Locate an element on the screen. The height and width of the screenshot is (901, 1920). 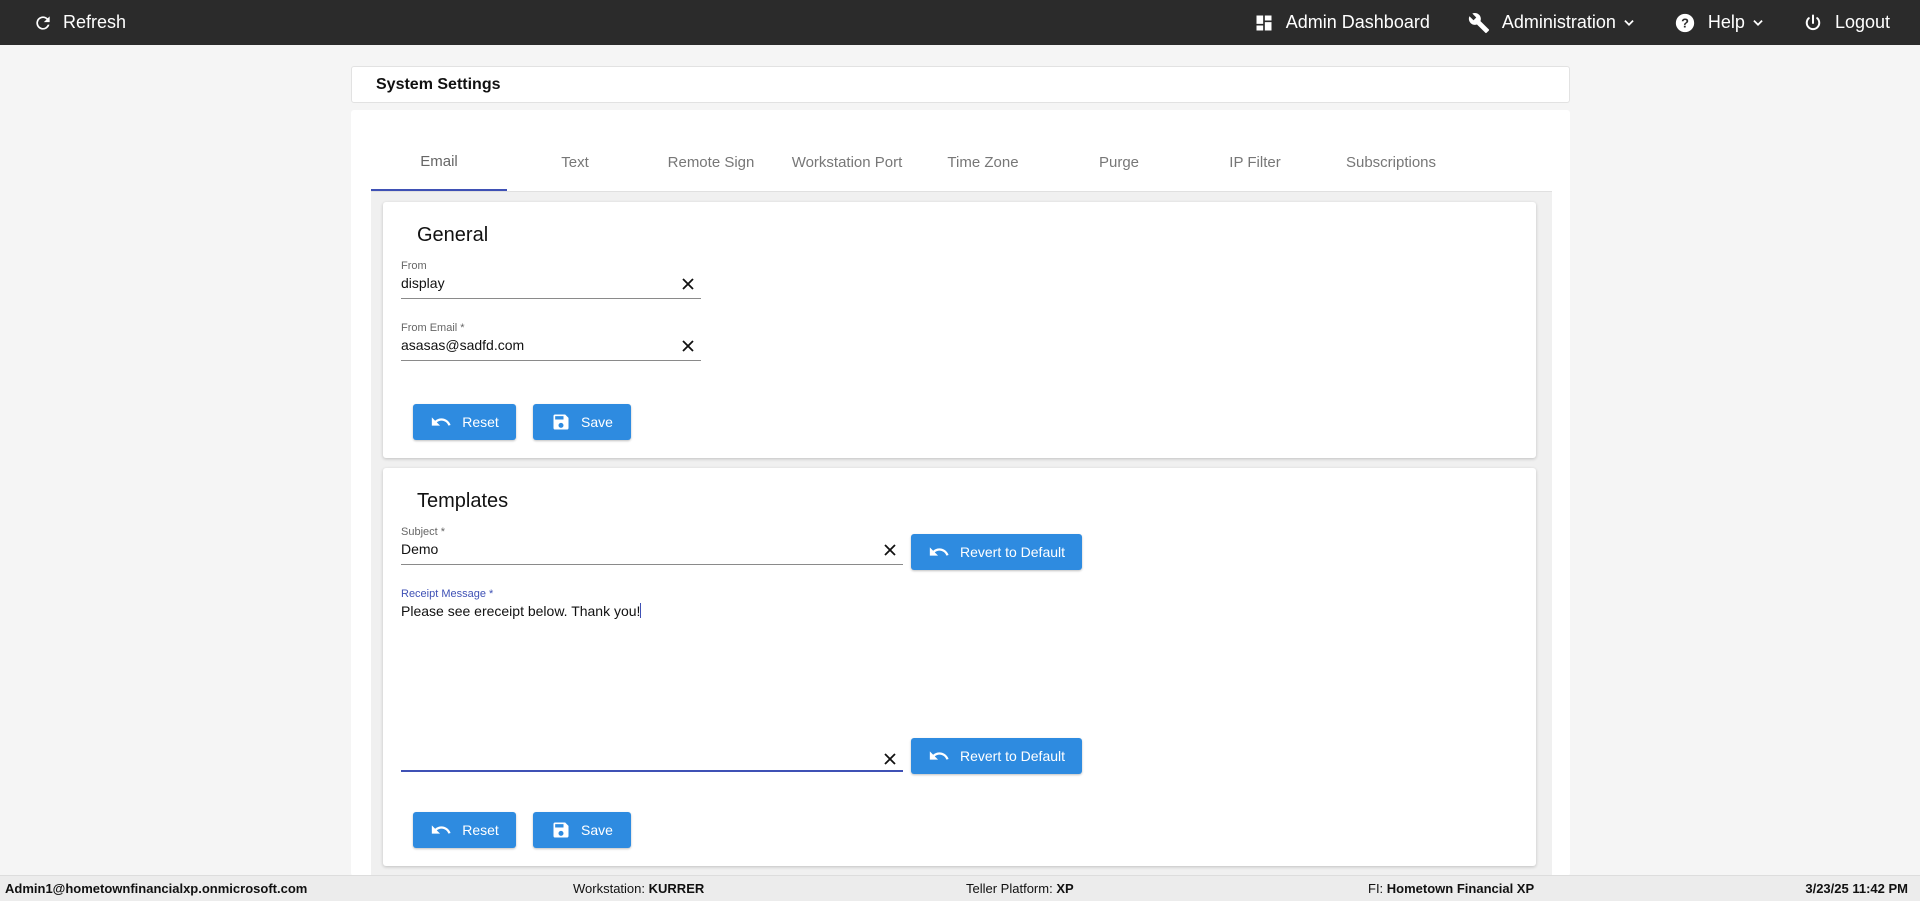
general-reset-button: Reset is located at coordinates (464, 422).